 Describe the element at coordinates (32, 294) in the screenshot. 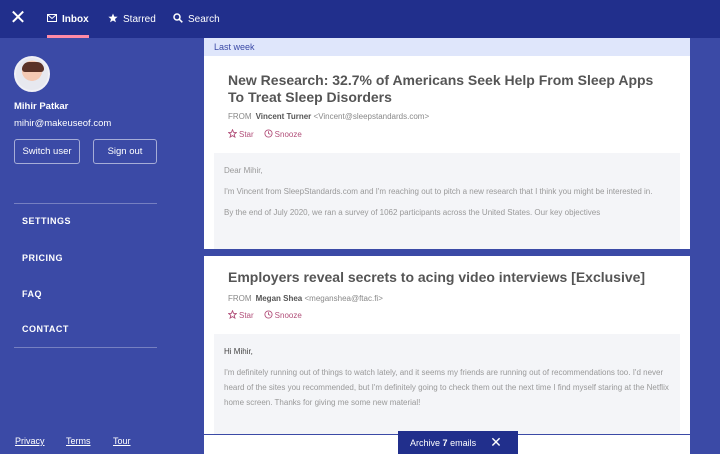

I see `nav-faq: FAQ` at that location.